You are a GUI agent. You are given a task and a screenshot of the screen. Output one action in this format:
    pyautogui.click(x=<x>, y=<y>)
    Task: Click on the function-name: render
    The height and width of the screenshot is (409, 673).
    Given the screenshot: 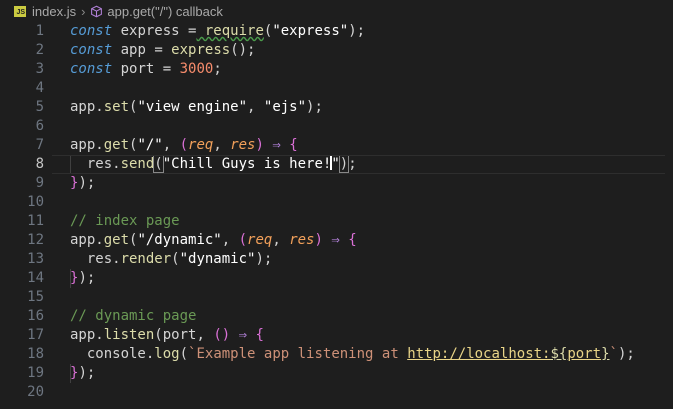 What is the action you would take?
    pyautogui.click(x=146, y=259)
    